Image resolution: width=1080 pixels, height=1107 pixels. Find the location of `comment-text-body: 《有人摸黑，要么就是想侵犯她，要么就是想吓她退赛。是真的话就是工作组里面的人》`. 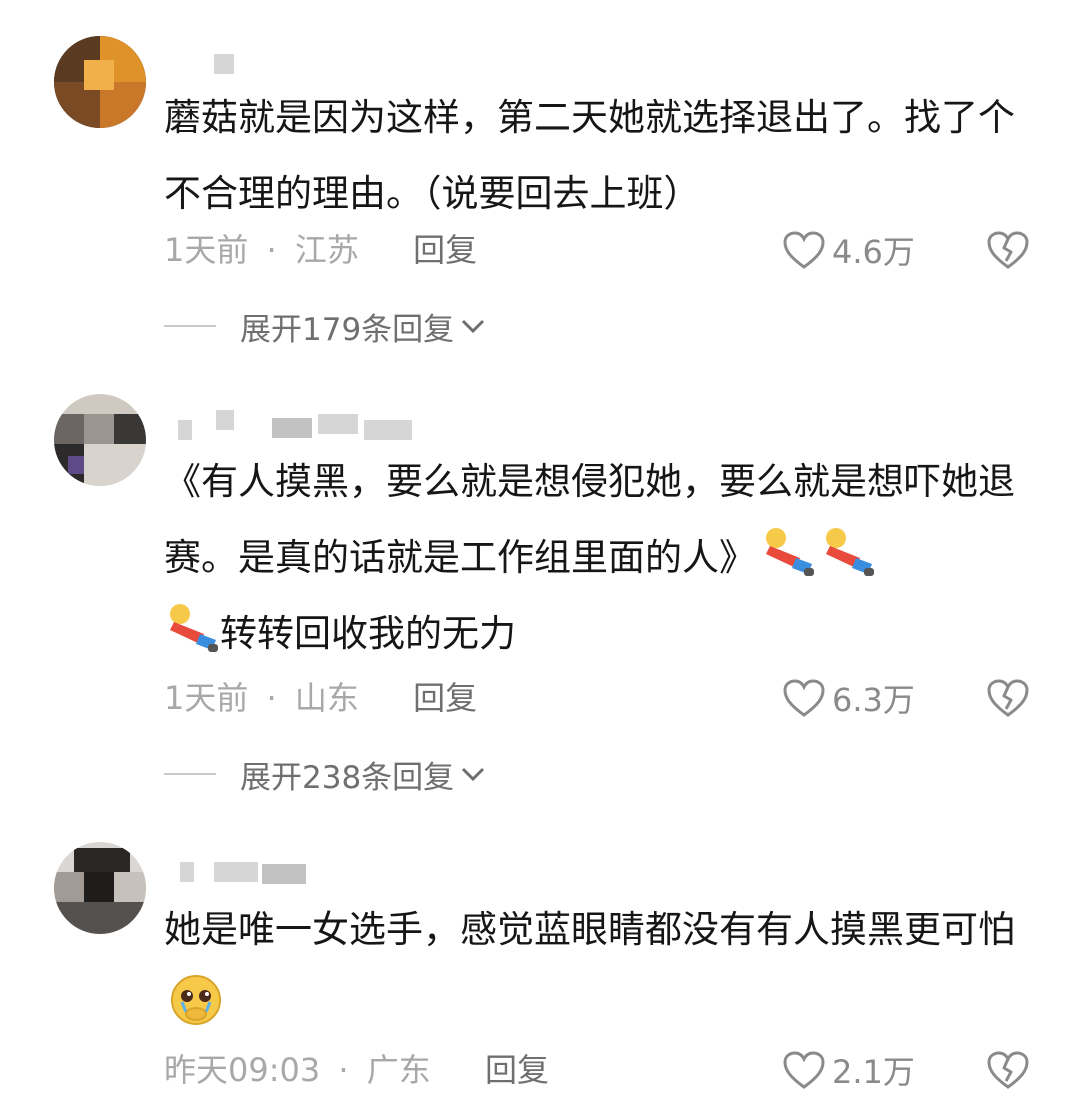

comment-text-body: 《有人摸黑，要么就是想侵犯她，要么就是想吓她退赛。是真的话就是工作组里面的人》 is located at coordinates (589, 519).